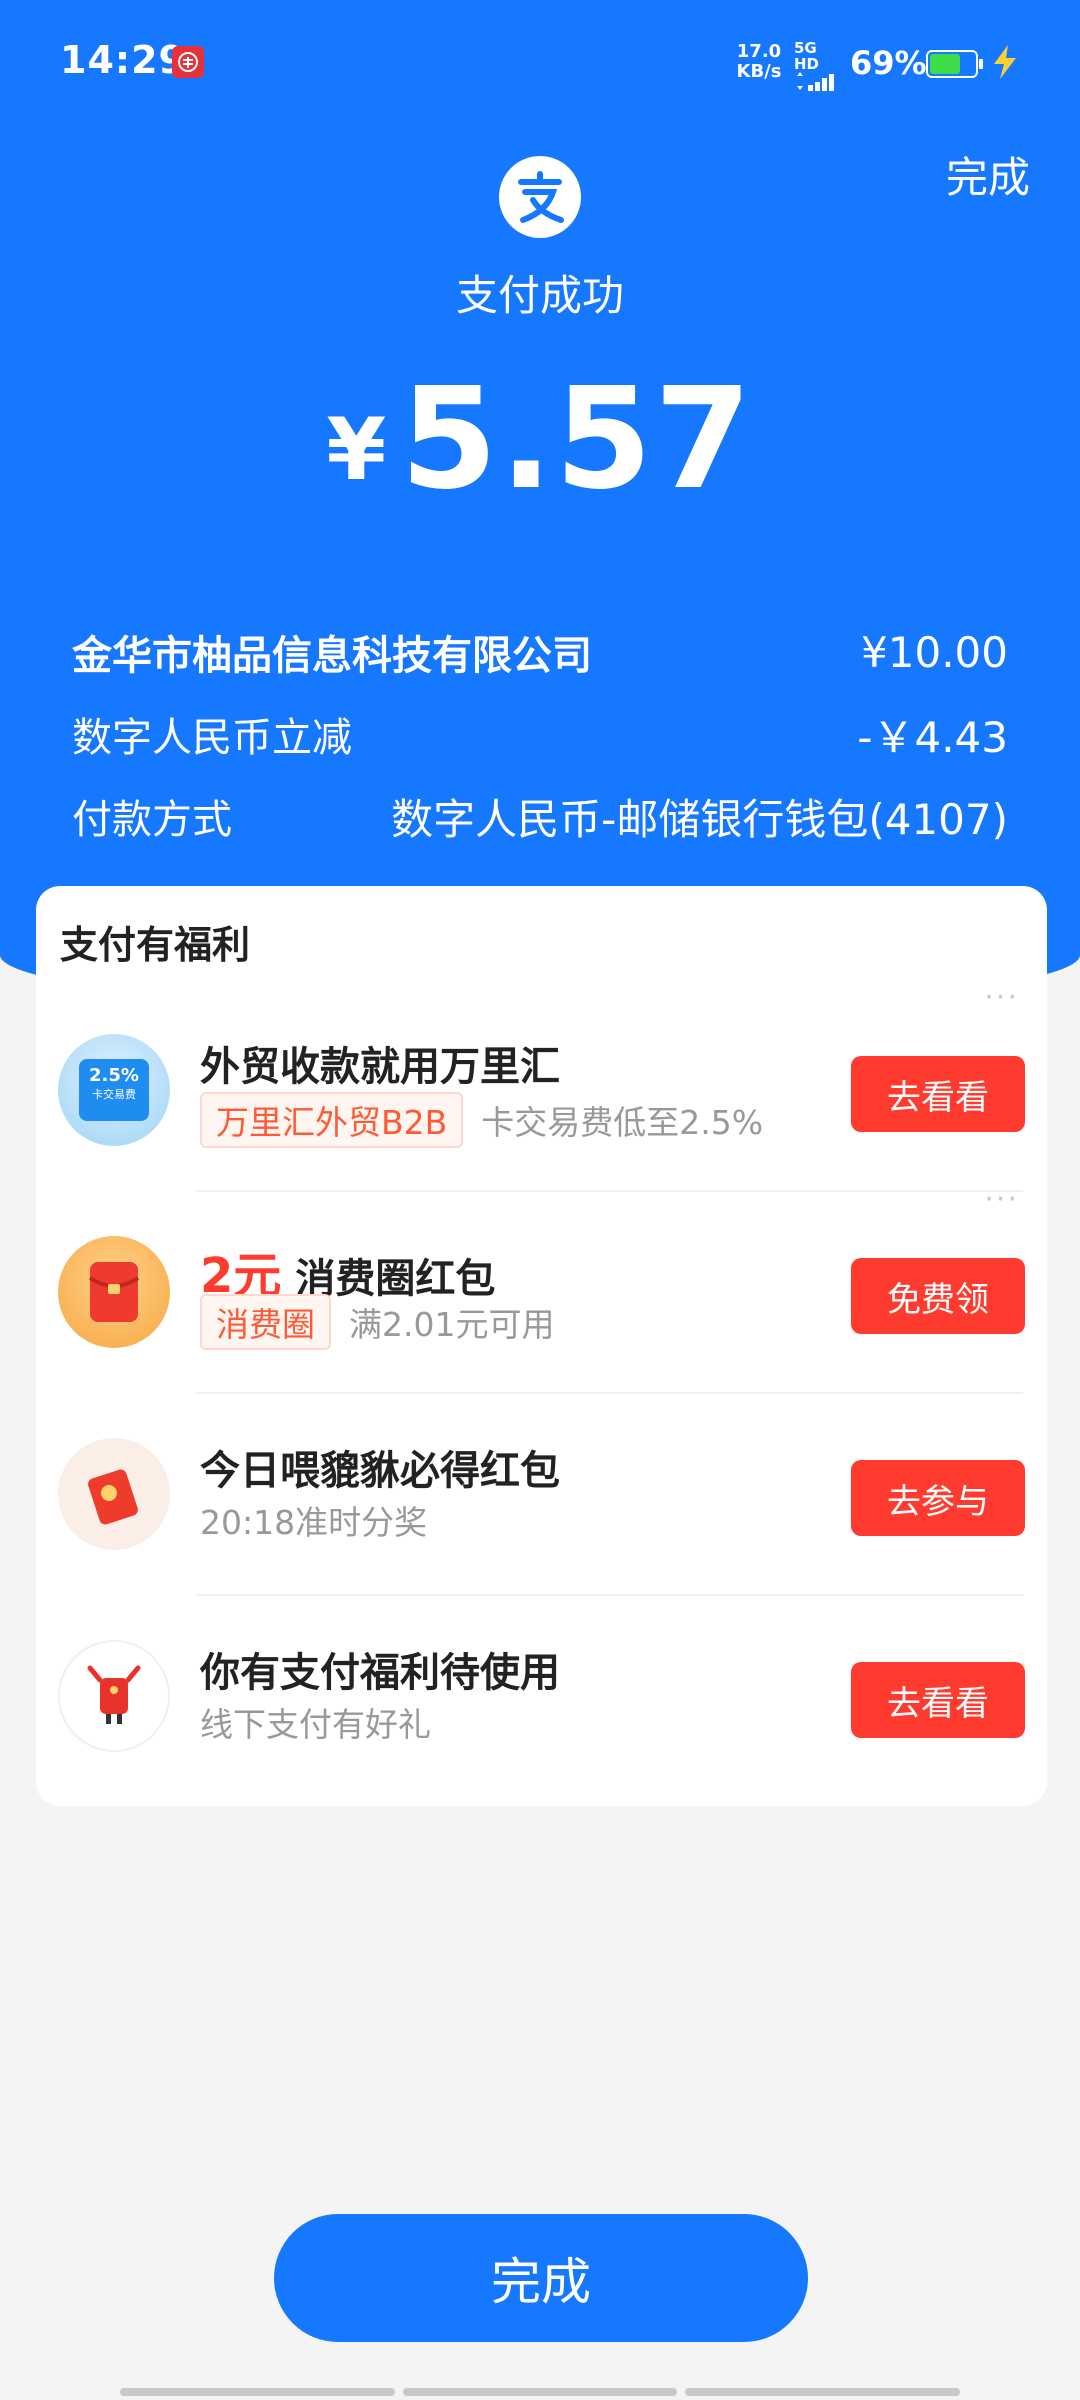 Image resolution: width=1080 pixels, height=2400 pixels. What do you see at coordinates (155, 945) in the screenshot?
I see `benefits-title: 支付有福利` at bounding box center [155, 945].